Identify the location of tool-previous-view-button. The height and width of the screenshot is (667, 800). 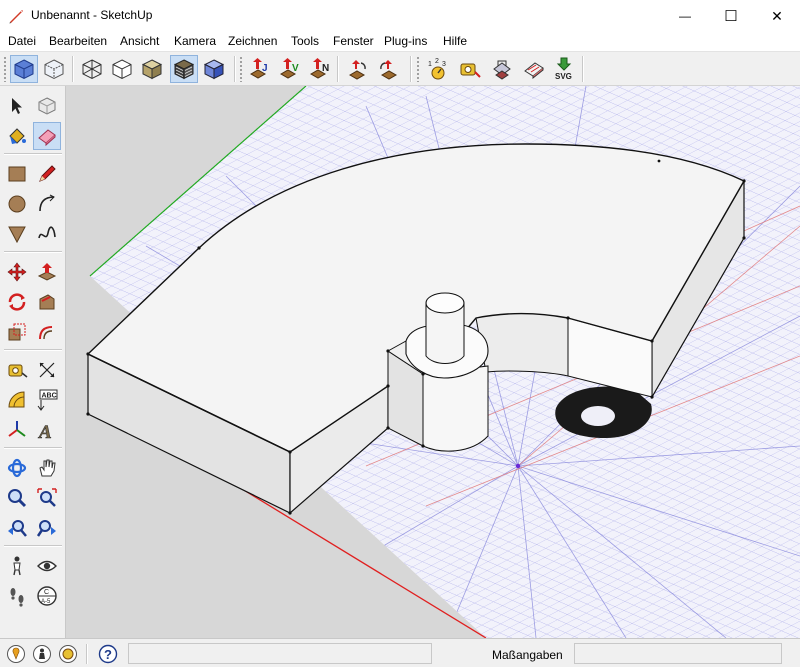
(17, 528).